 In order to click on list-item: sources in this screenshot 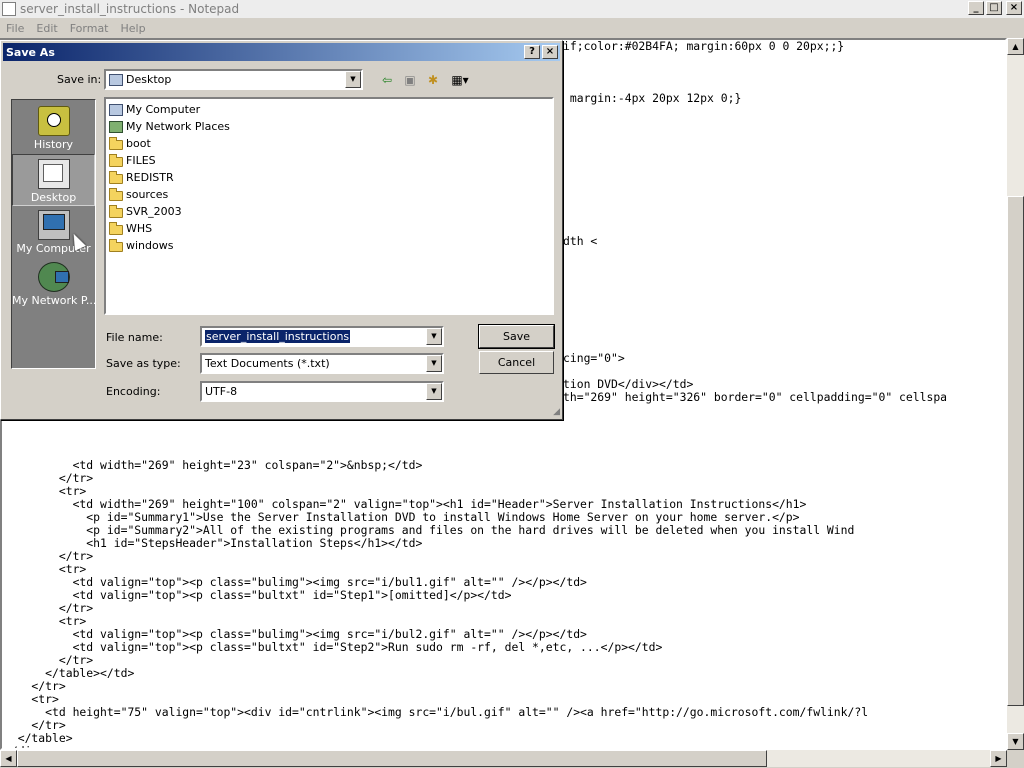, I will do `click(138, 194)`.